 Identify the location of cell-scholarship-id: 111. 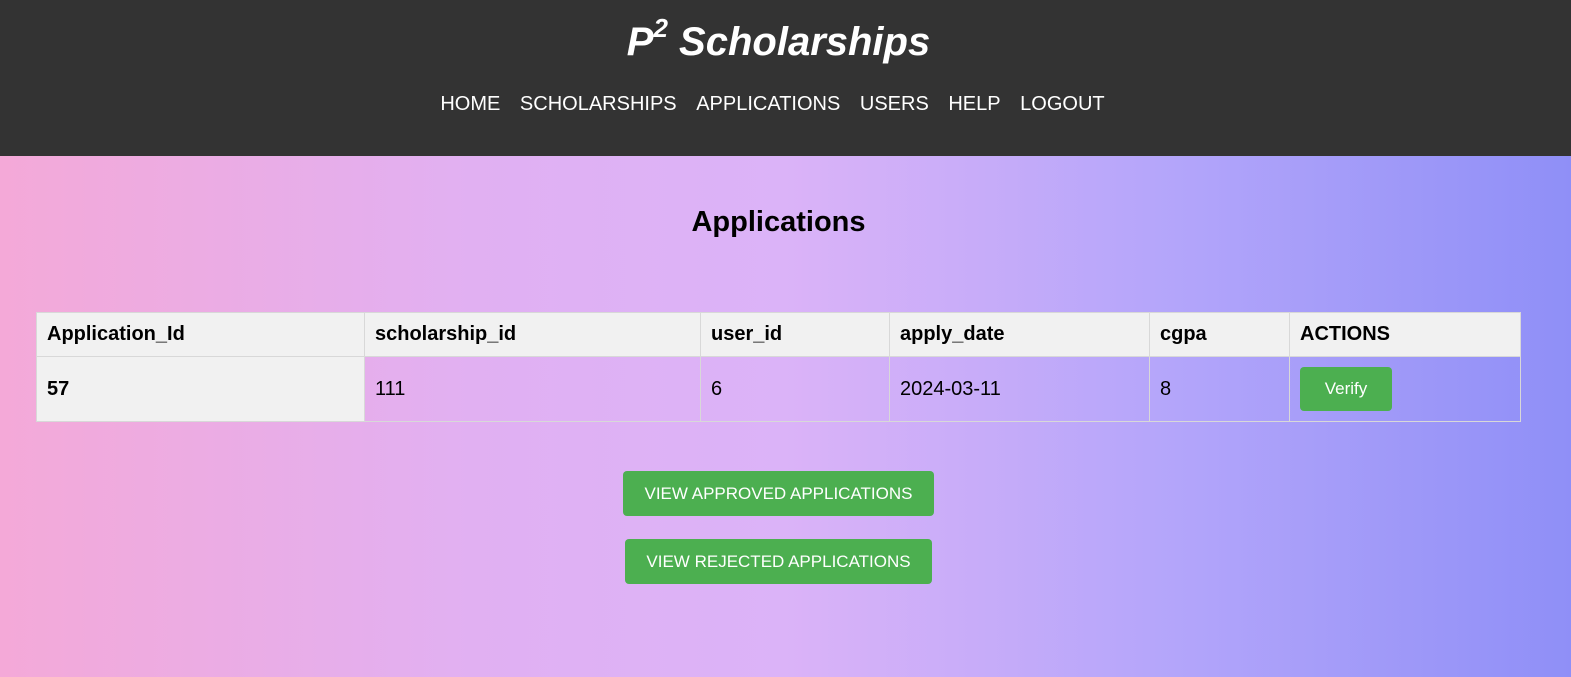
(532, 389).